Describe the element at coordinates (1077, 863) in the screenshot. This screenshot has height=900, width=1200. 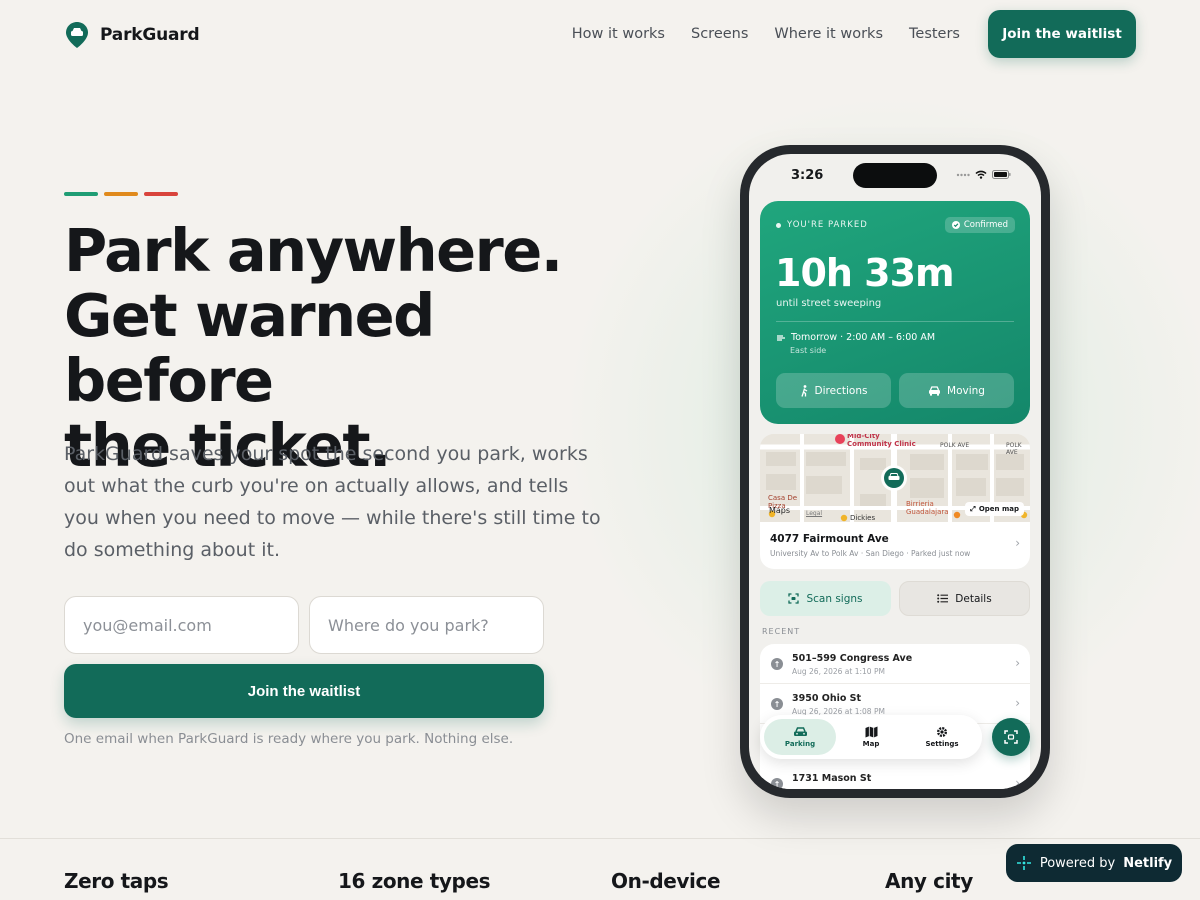
I see `netlify-prefix: Powered by` at that location.